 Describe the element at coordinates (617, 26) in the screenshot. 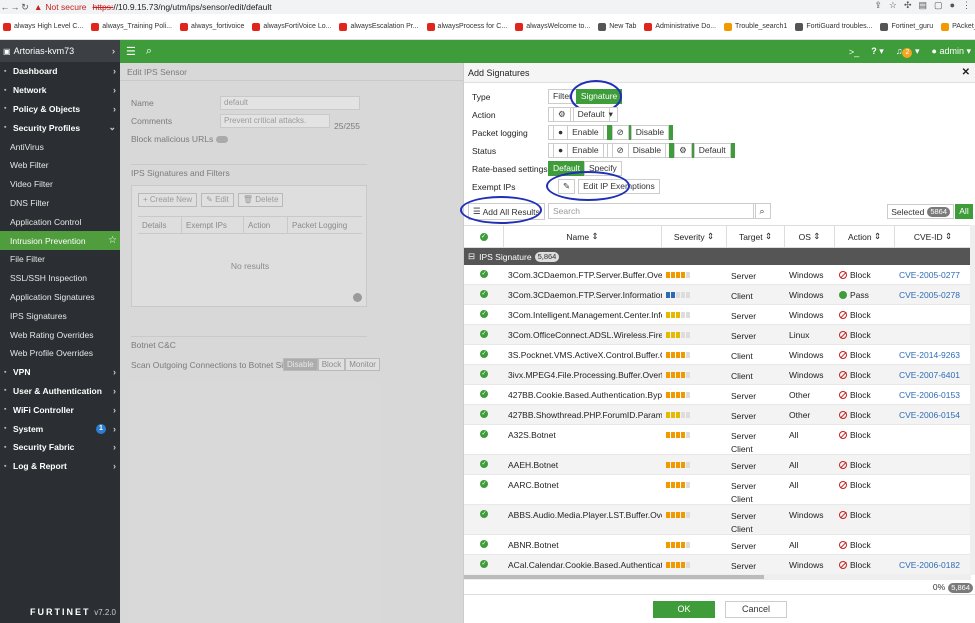

I see `bookmark-item: New Tab` at that location.